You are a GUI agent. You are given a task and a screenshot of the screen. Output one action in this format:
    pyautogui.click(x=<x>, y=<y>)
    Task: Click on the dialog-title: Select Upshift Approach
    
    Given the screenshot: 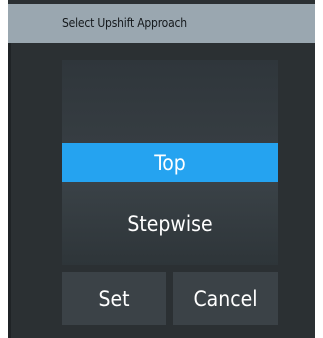 What is the action you would take?
    pyautogui.click(x=124, y=23)
    